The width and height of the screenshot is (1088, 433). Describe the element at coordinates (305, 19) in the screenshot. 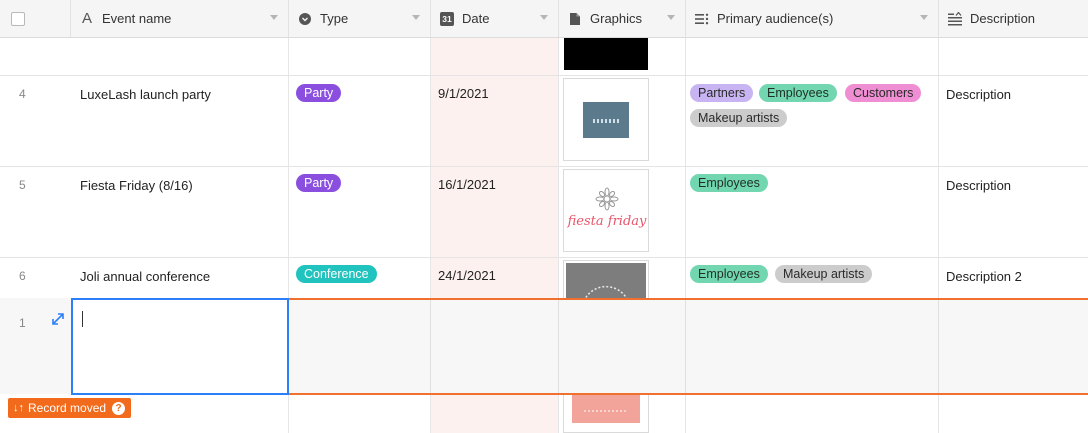

I see `single-select-icon` at that location.